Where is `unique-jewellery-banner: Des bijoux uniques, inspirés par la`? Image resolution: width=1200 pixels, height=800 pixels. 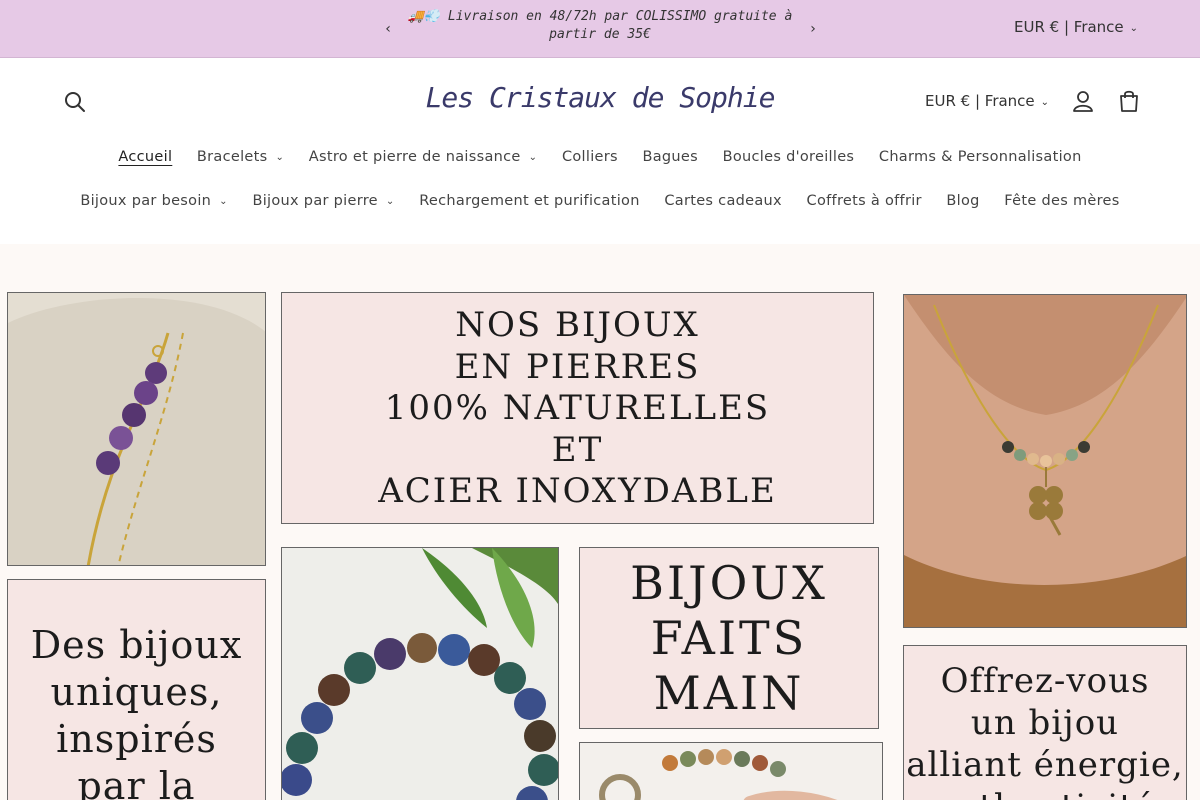 unique-jewellery-banner: Des bijoux uniques, inspirés par la is located at coordinates (136, 689).